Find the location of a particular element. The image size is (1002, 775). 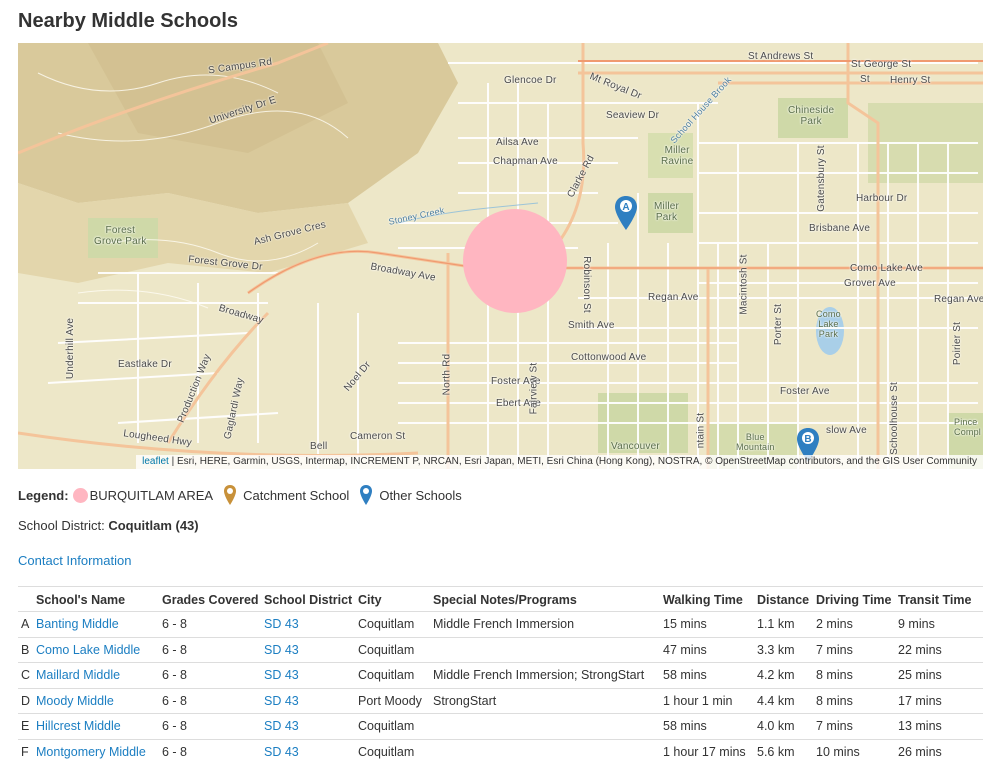

contact-information-link: Contact Information is located at coordinates (74, 560).